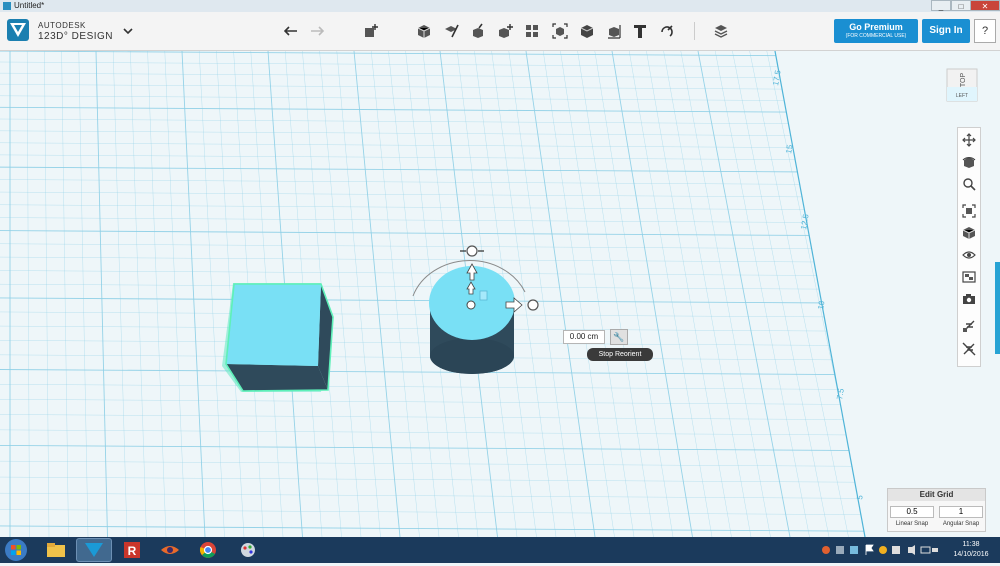 The height and width of the screenshot is (566, 1000). Describe the element at coordinates (587, 31) in the screenshot. I see `combine-icon` at that location.